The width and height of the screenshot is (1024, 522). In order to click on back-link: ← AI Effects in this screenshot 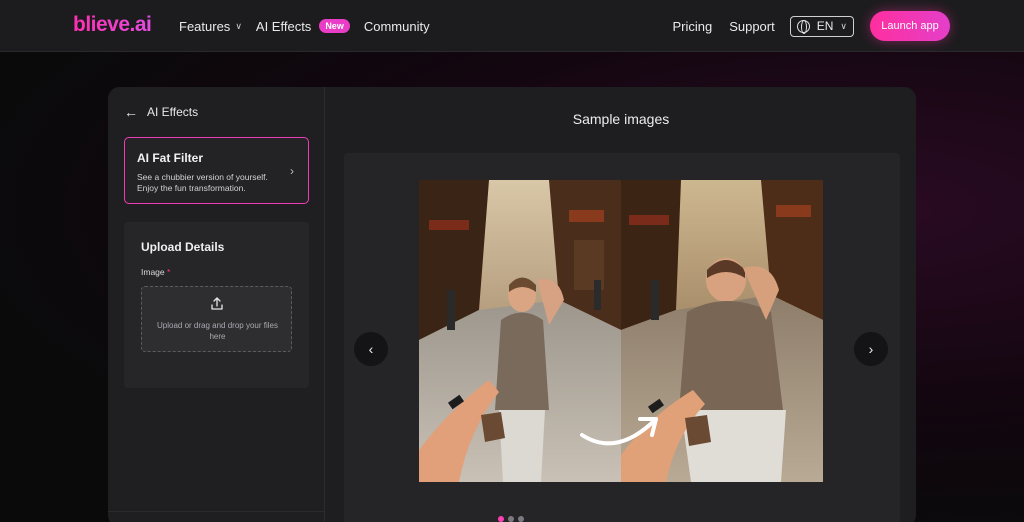, I will do `click(161, 112)`.